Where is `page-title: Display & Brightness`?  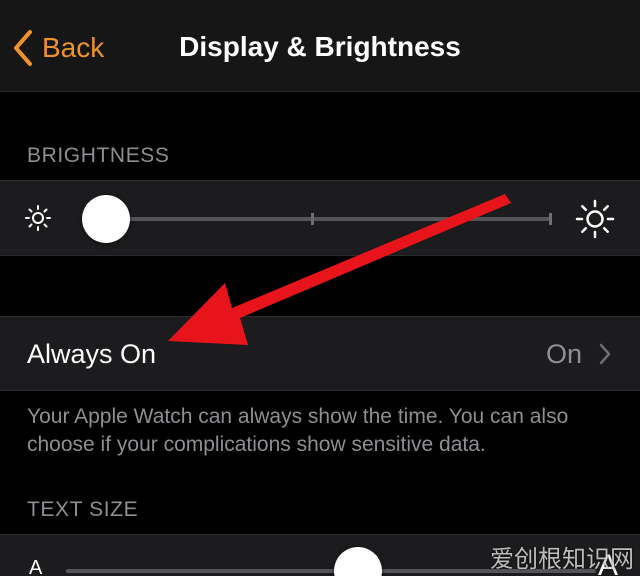 page-title: Display & Brightness is located at coordinates (320, 46).